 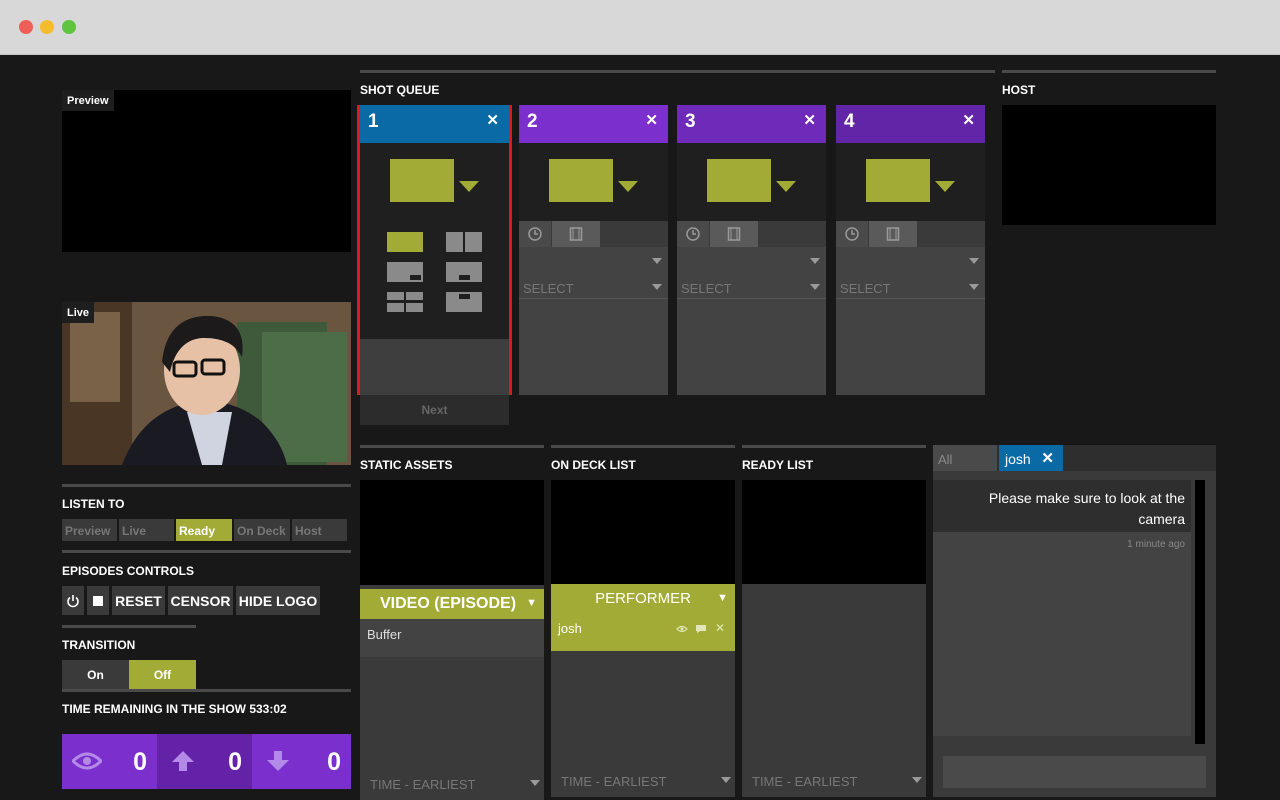 I want to click on chat-tab-all: All, so click(x=965, y=458).